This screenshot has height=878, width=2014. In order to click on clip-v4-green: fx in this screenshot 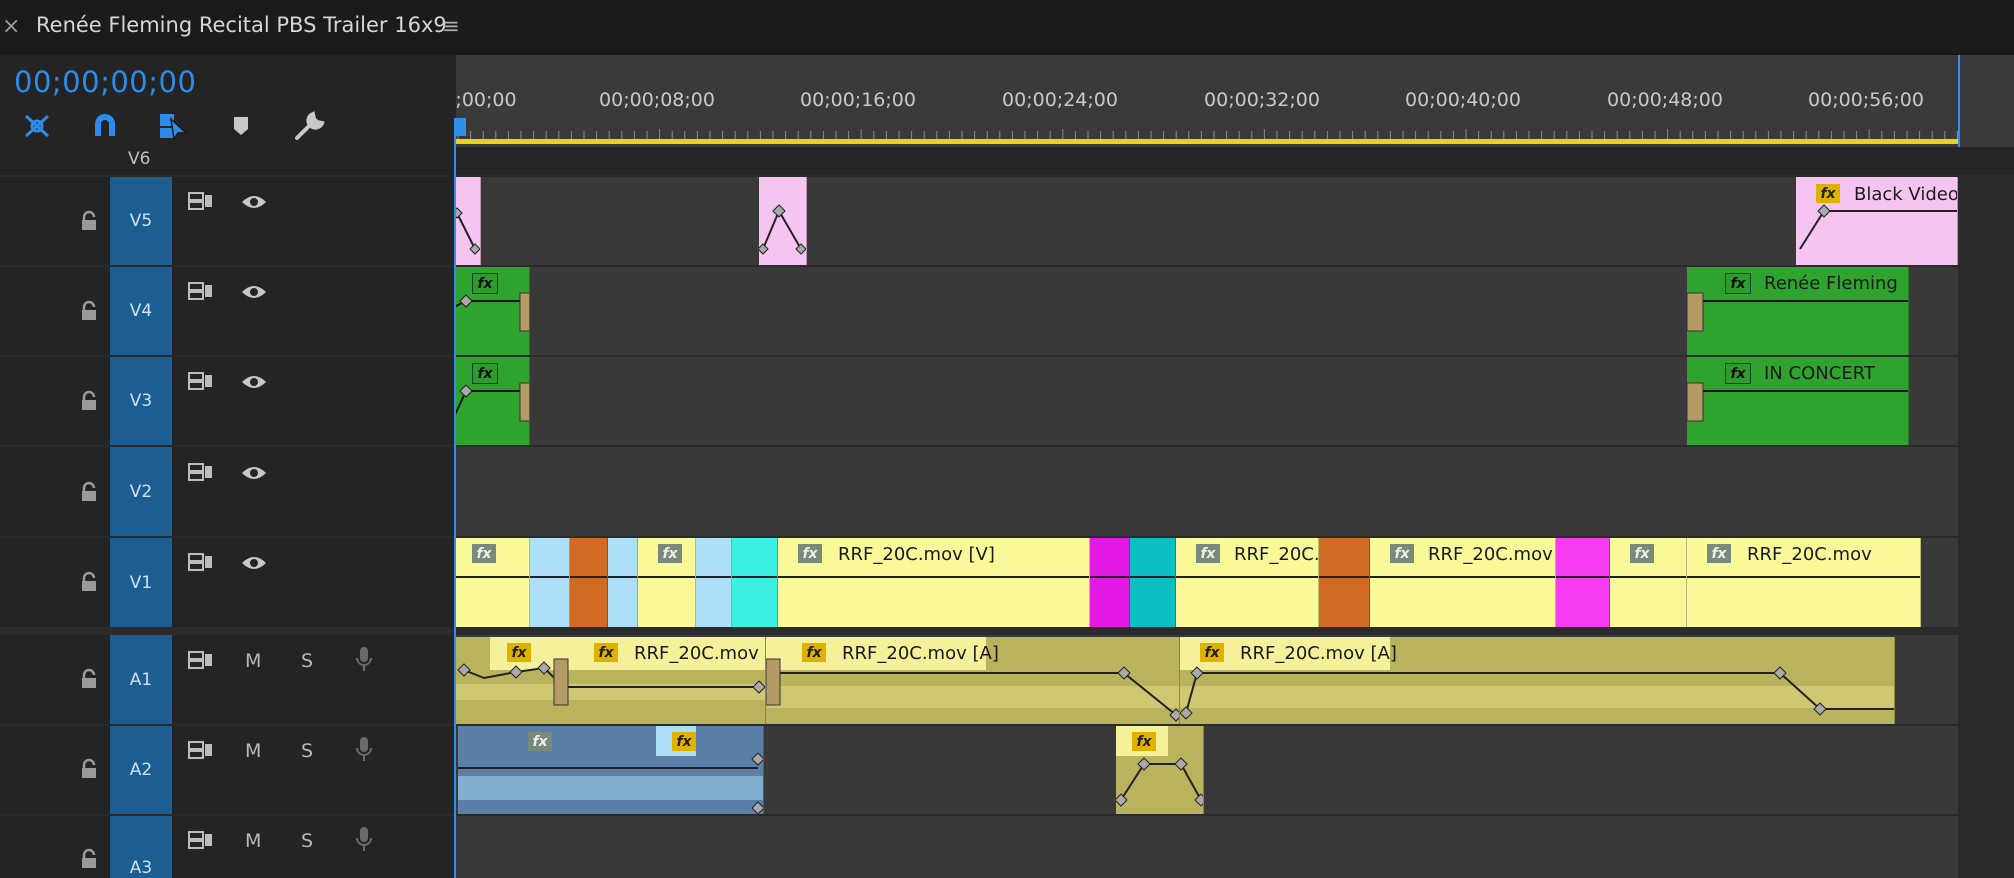, I will do `click(492, 311)`.